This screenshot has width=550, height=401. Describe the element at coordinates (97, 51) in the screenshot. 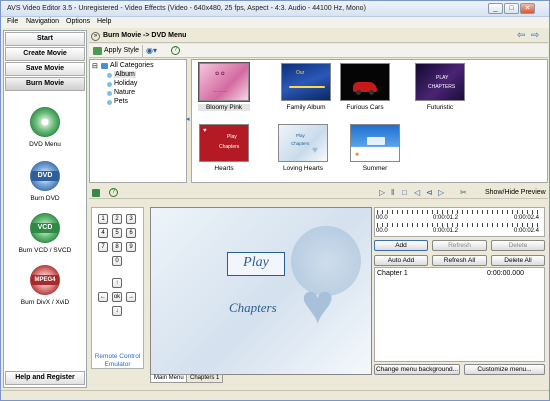

I see `apply-style-icon` at that location.